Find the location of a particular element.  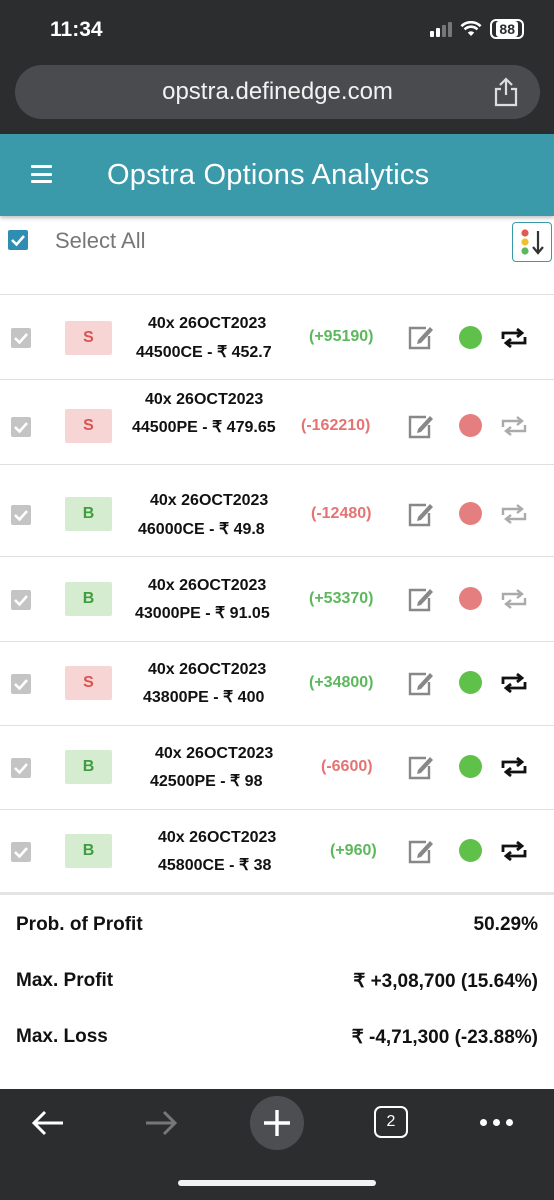

status-icons: 88 is located at coordinates (477, 29).